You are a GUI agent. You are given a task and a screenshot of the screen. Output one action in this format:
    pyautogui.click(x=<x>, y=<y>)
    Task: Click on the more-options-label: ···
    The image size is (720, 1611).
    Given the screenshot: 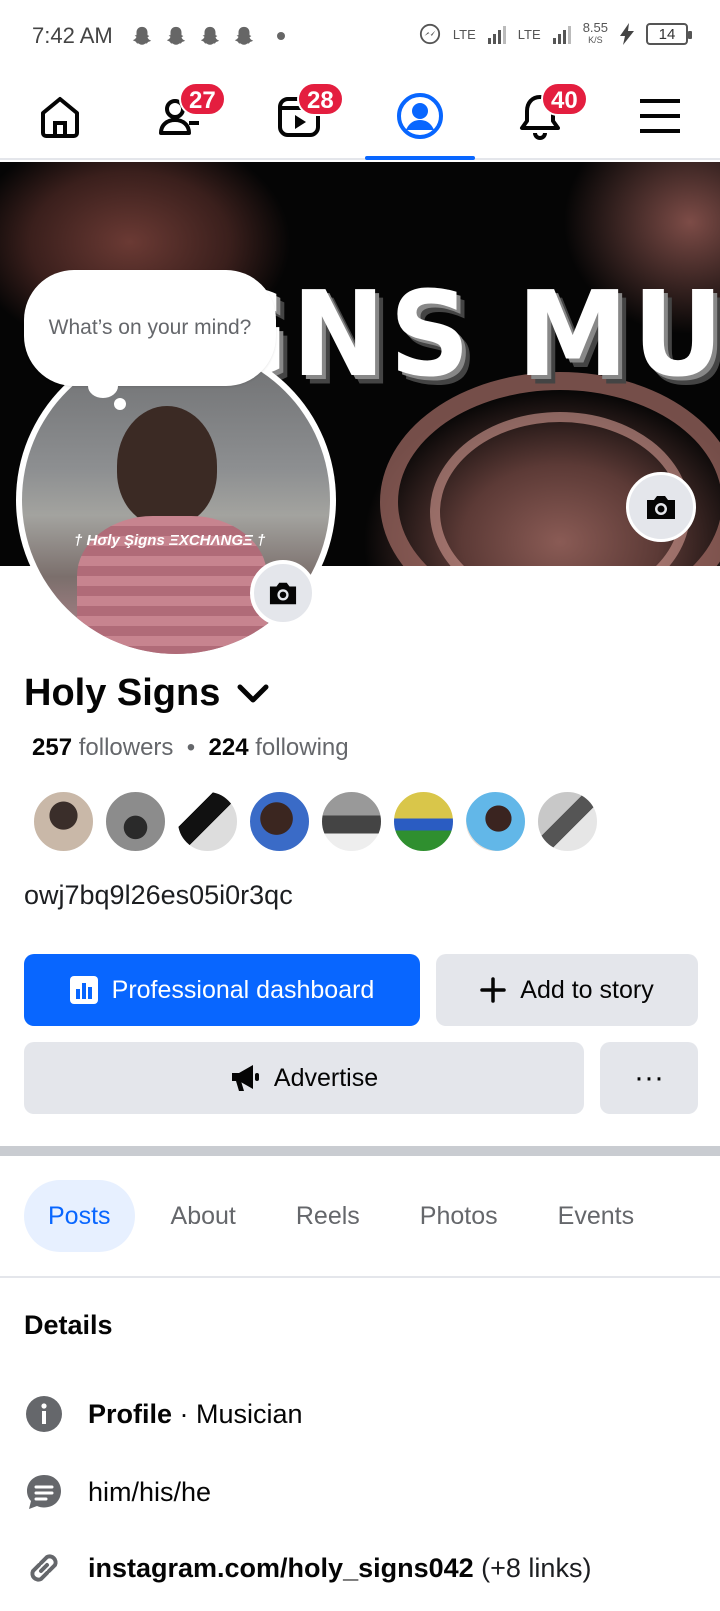 What is the action you would take?
    pyautogui.click(x=649, y=1077)
    